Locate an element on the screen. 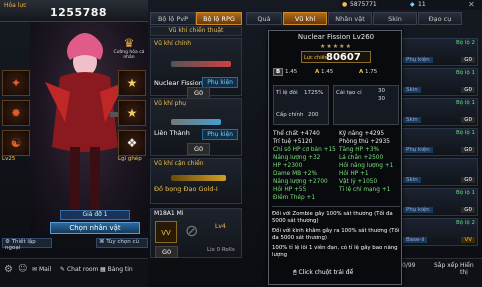 This screenshot has height=287, width=482. list-item: Bộ lộ 2 Base-ii VV is located at coordinates (439, 232).